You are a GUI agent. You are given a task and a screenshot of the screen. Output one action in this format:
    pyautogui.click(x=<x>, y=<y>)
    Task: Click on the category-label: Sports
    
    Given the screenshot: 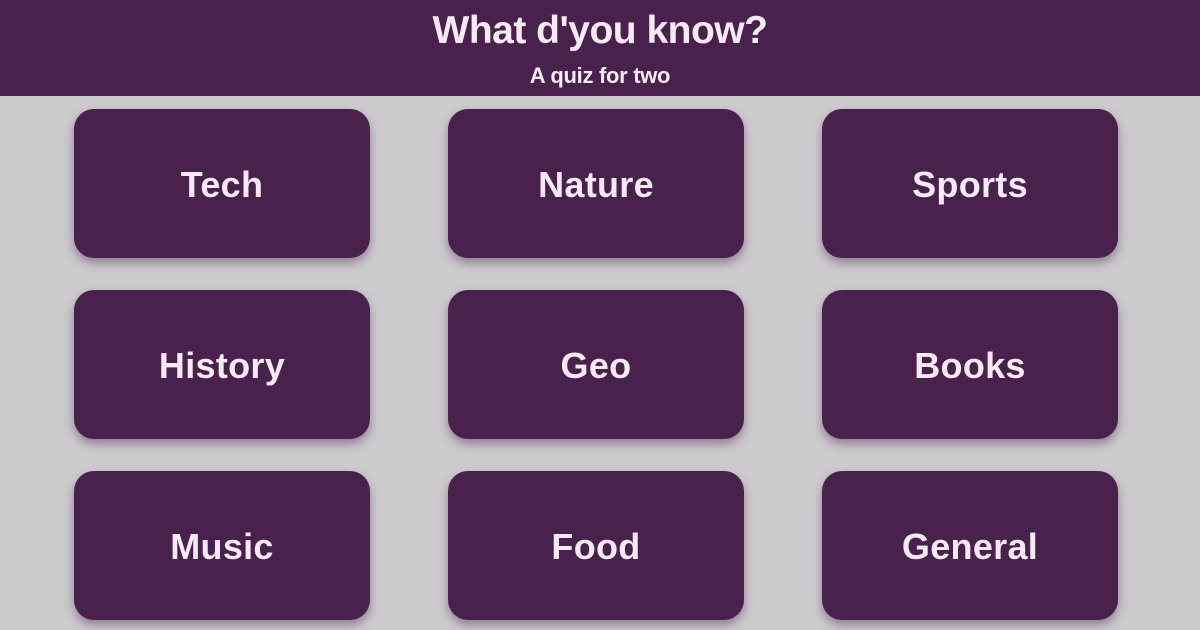 What is the action you would take?
    pyautogui.click(x=970, y=184)
    